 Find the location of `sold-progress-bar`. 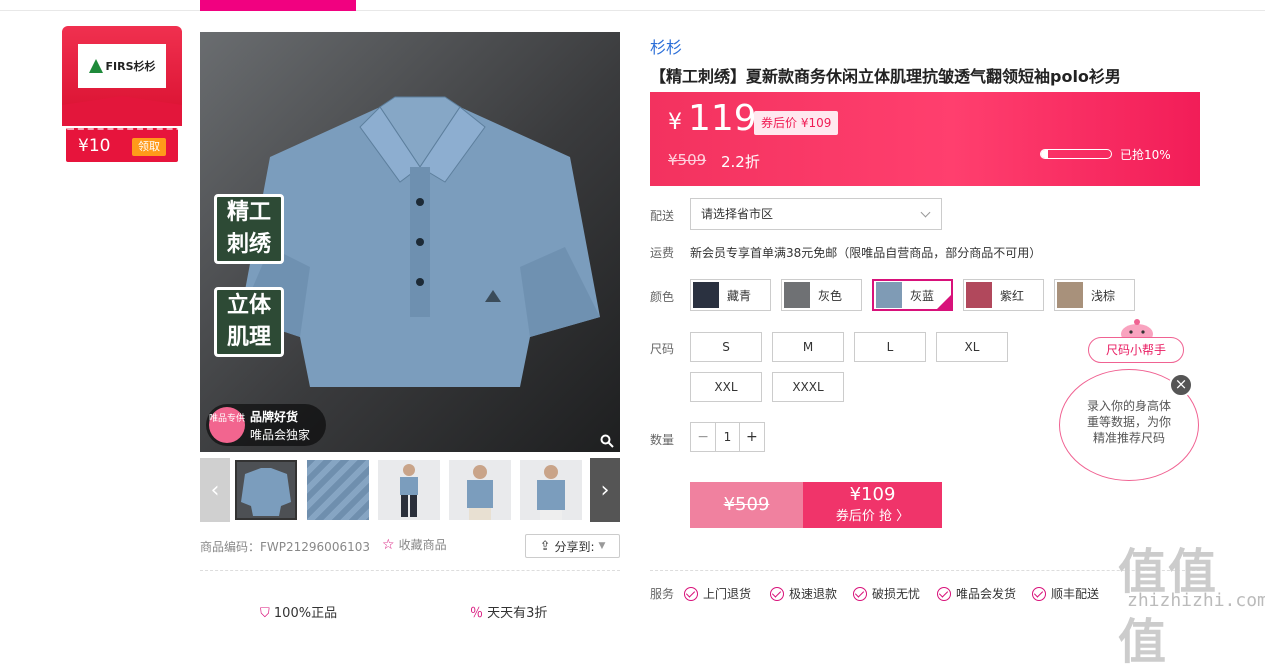

sold-progress-bar is located at coordinates (1076, 154).